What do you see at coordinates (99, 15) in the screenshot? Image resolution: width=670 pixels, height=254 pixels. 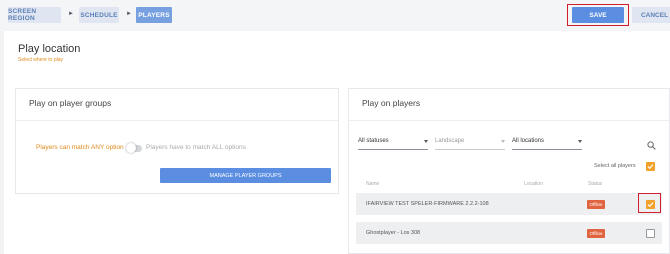 I see `breadcrumb-schedule: SCHEDULE` at bounding box center [99, 15].